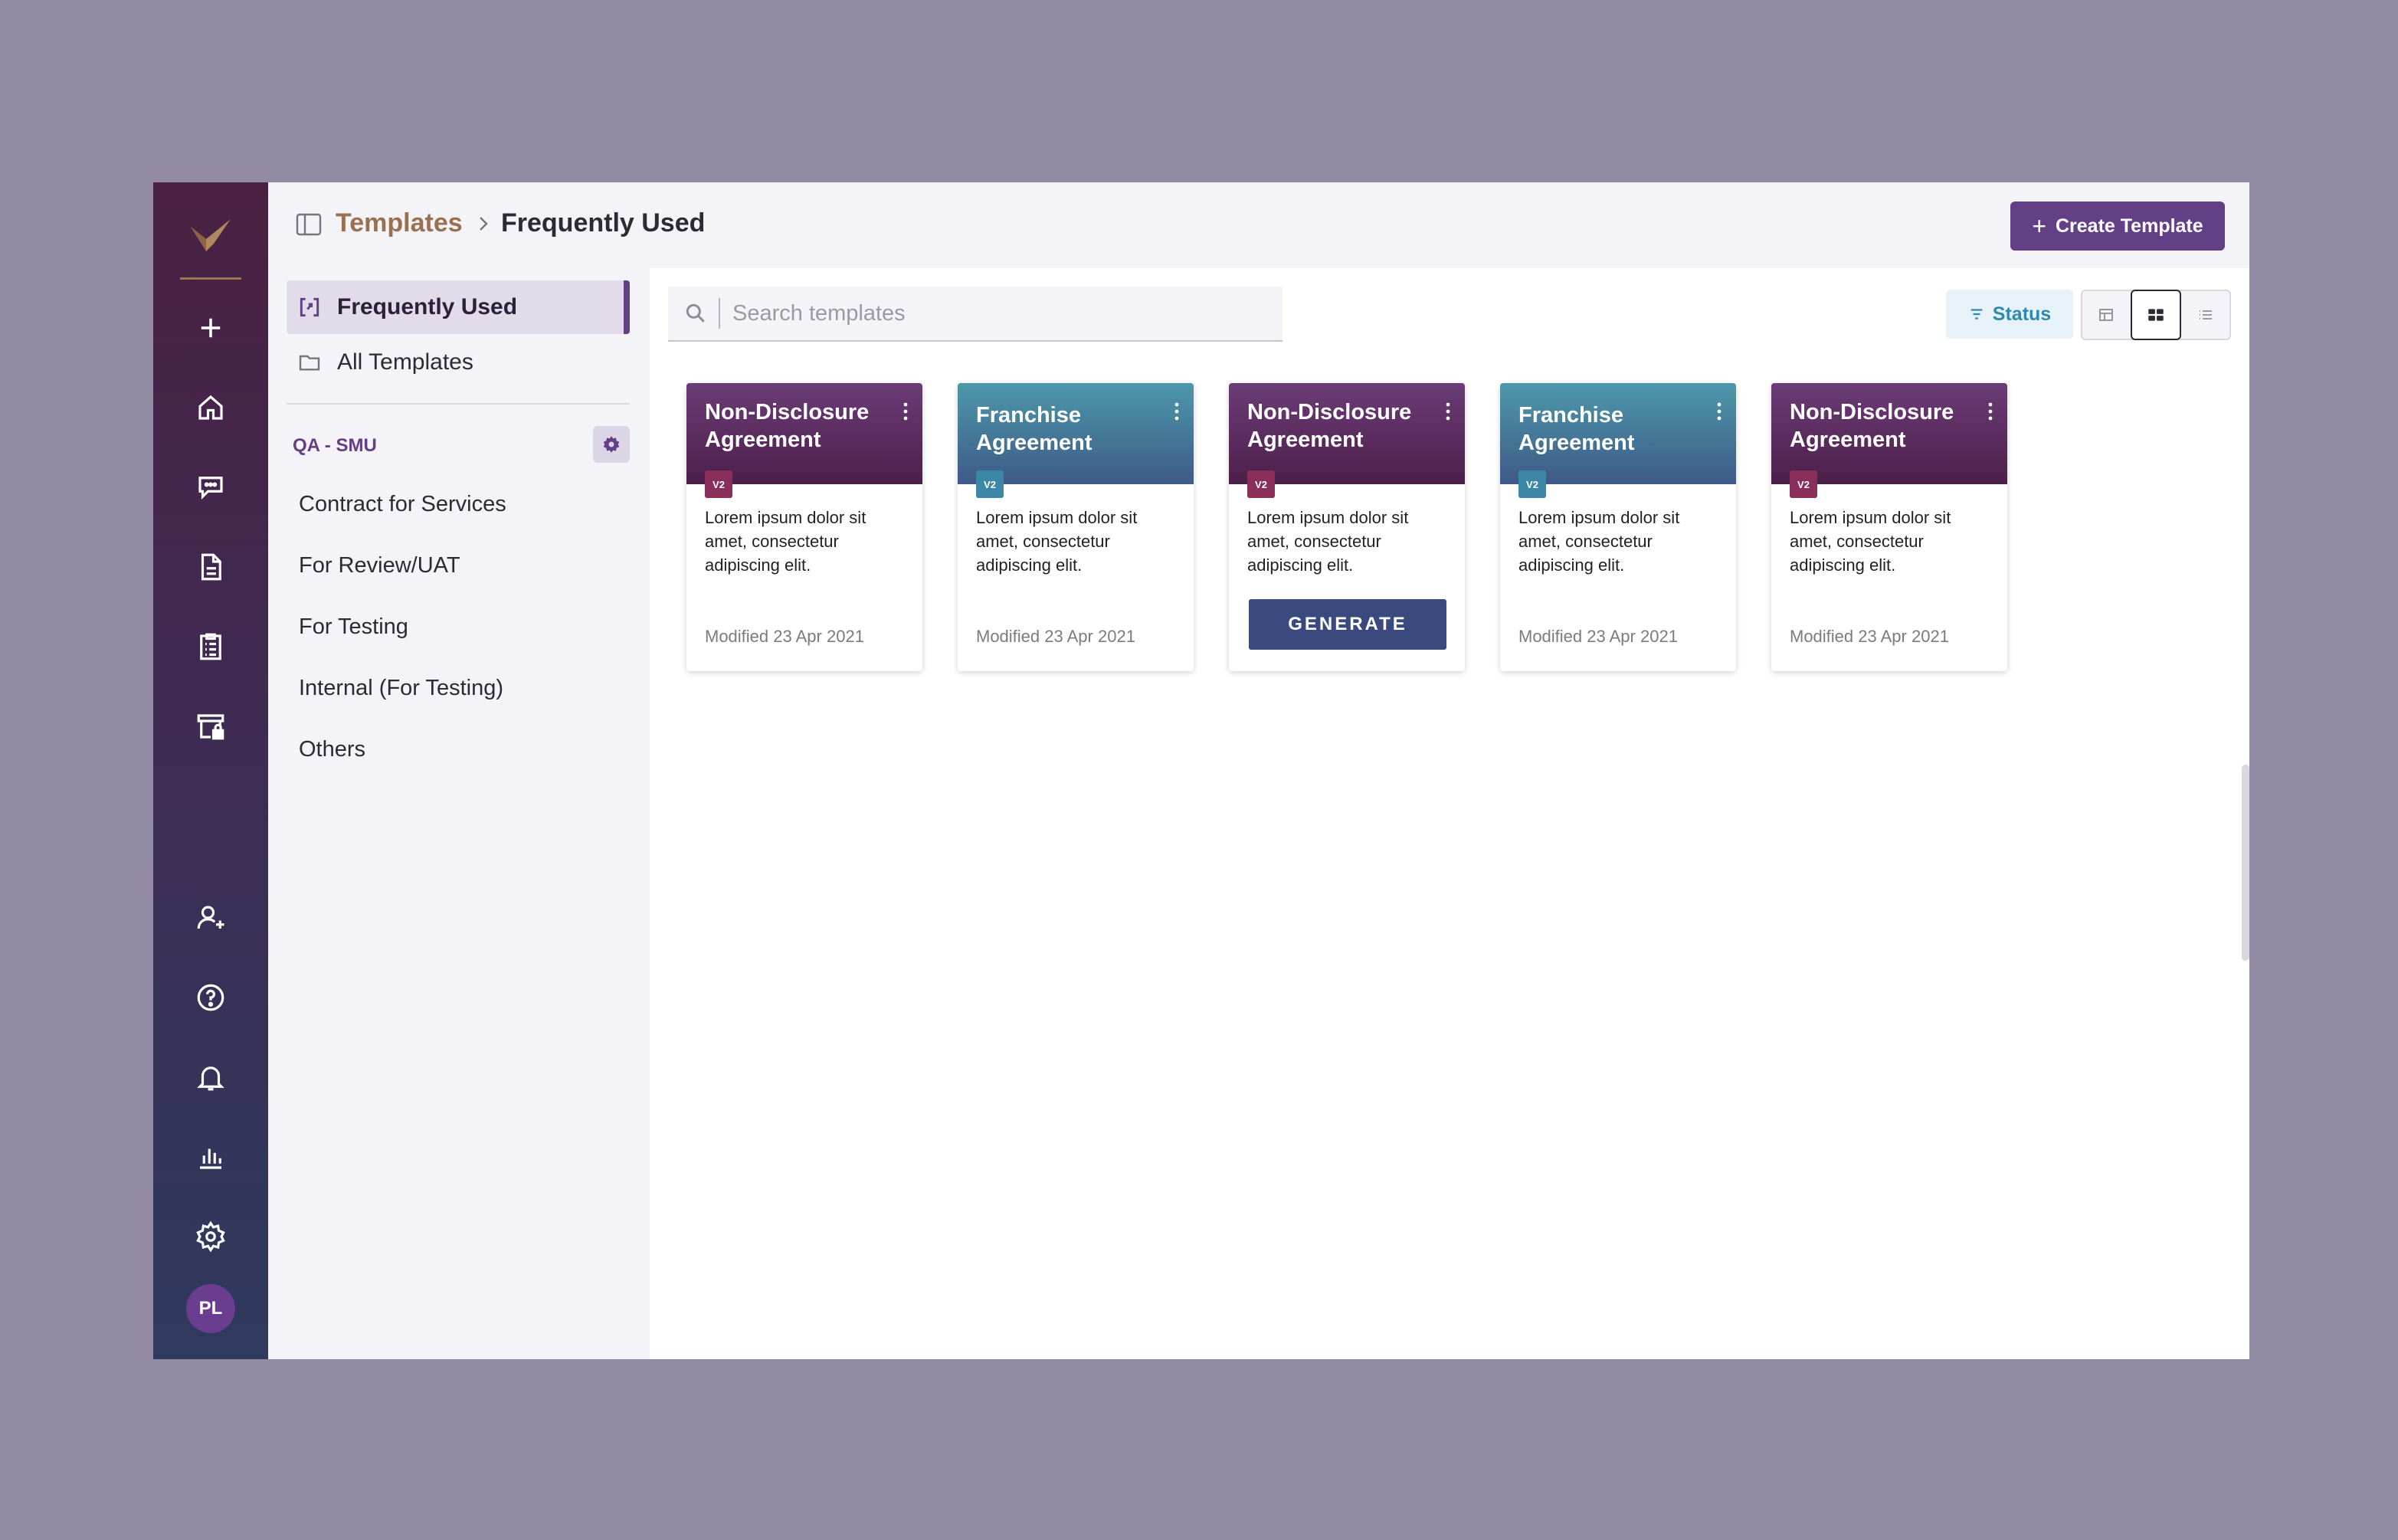 The image size is (2398, 1540). Describe the element at coordinates (2130, 226) in the screenshot. I see `create-template-label: Create Template` at that location.